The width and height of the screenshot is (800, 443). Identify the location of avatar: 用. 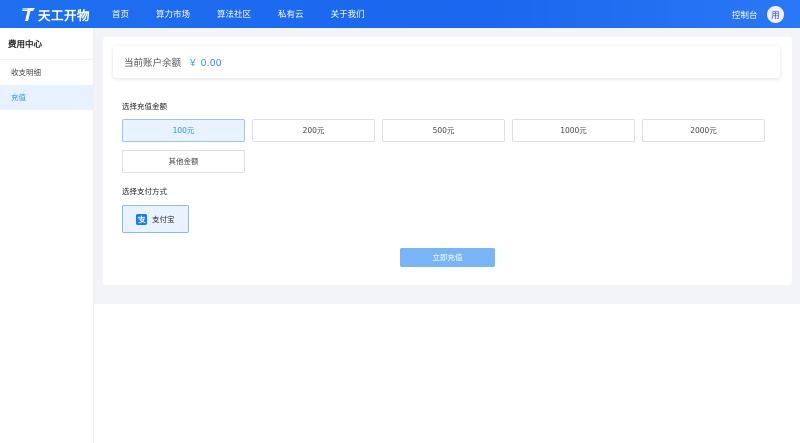
(775, 14).